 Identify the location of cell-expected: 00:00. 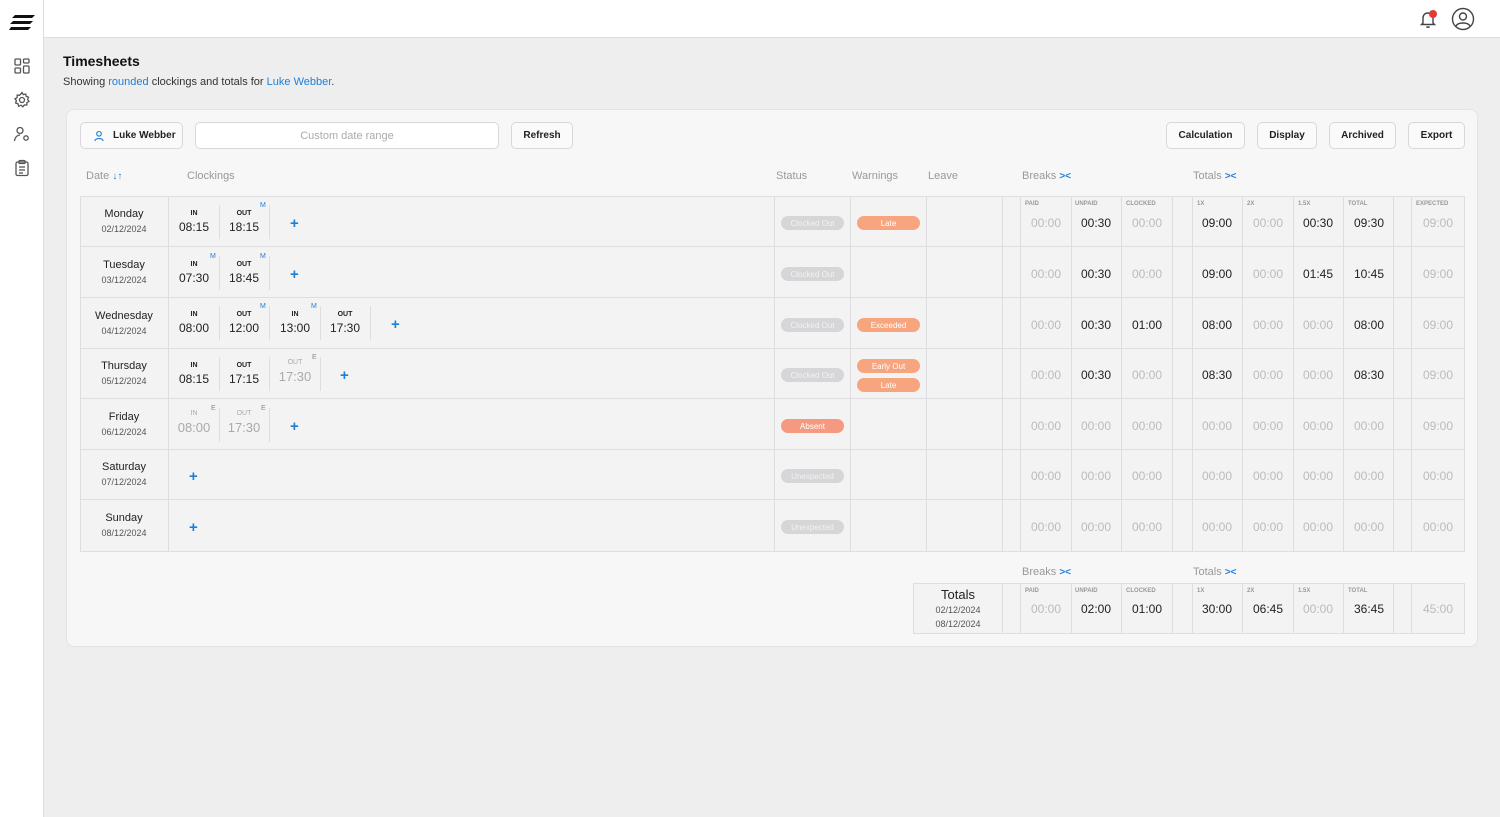
(1438, 476).